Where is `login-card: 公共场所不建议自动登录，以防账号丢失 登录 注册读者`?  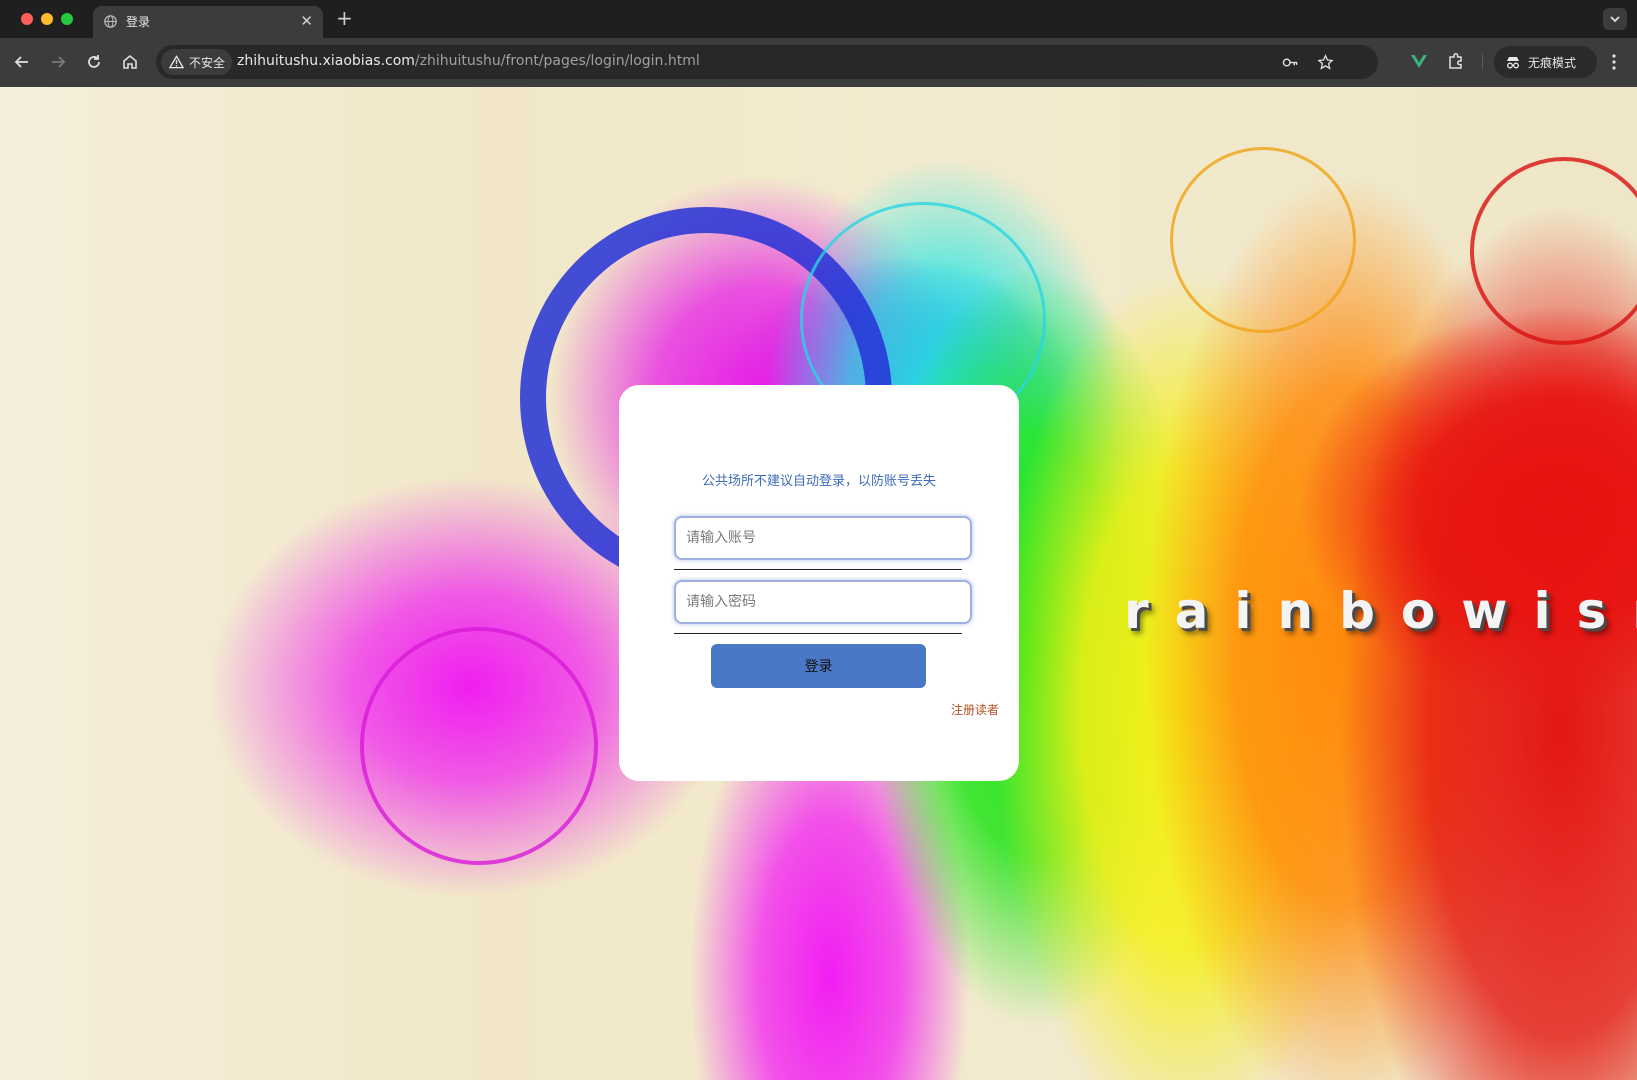
login-card: 公共场所不建议自动登录，以防账号丢失 登录 注册读者 is located at coordinates (819, 583).